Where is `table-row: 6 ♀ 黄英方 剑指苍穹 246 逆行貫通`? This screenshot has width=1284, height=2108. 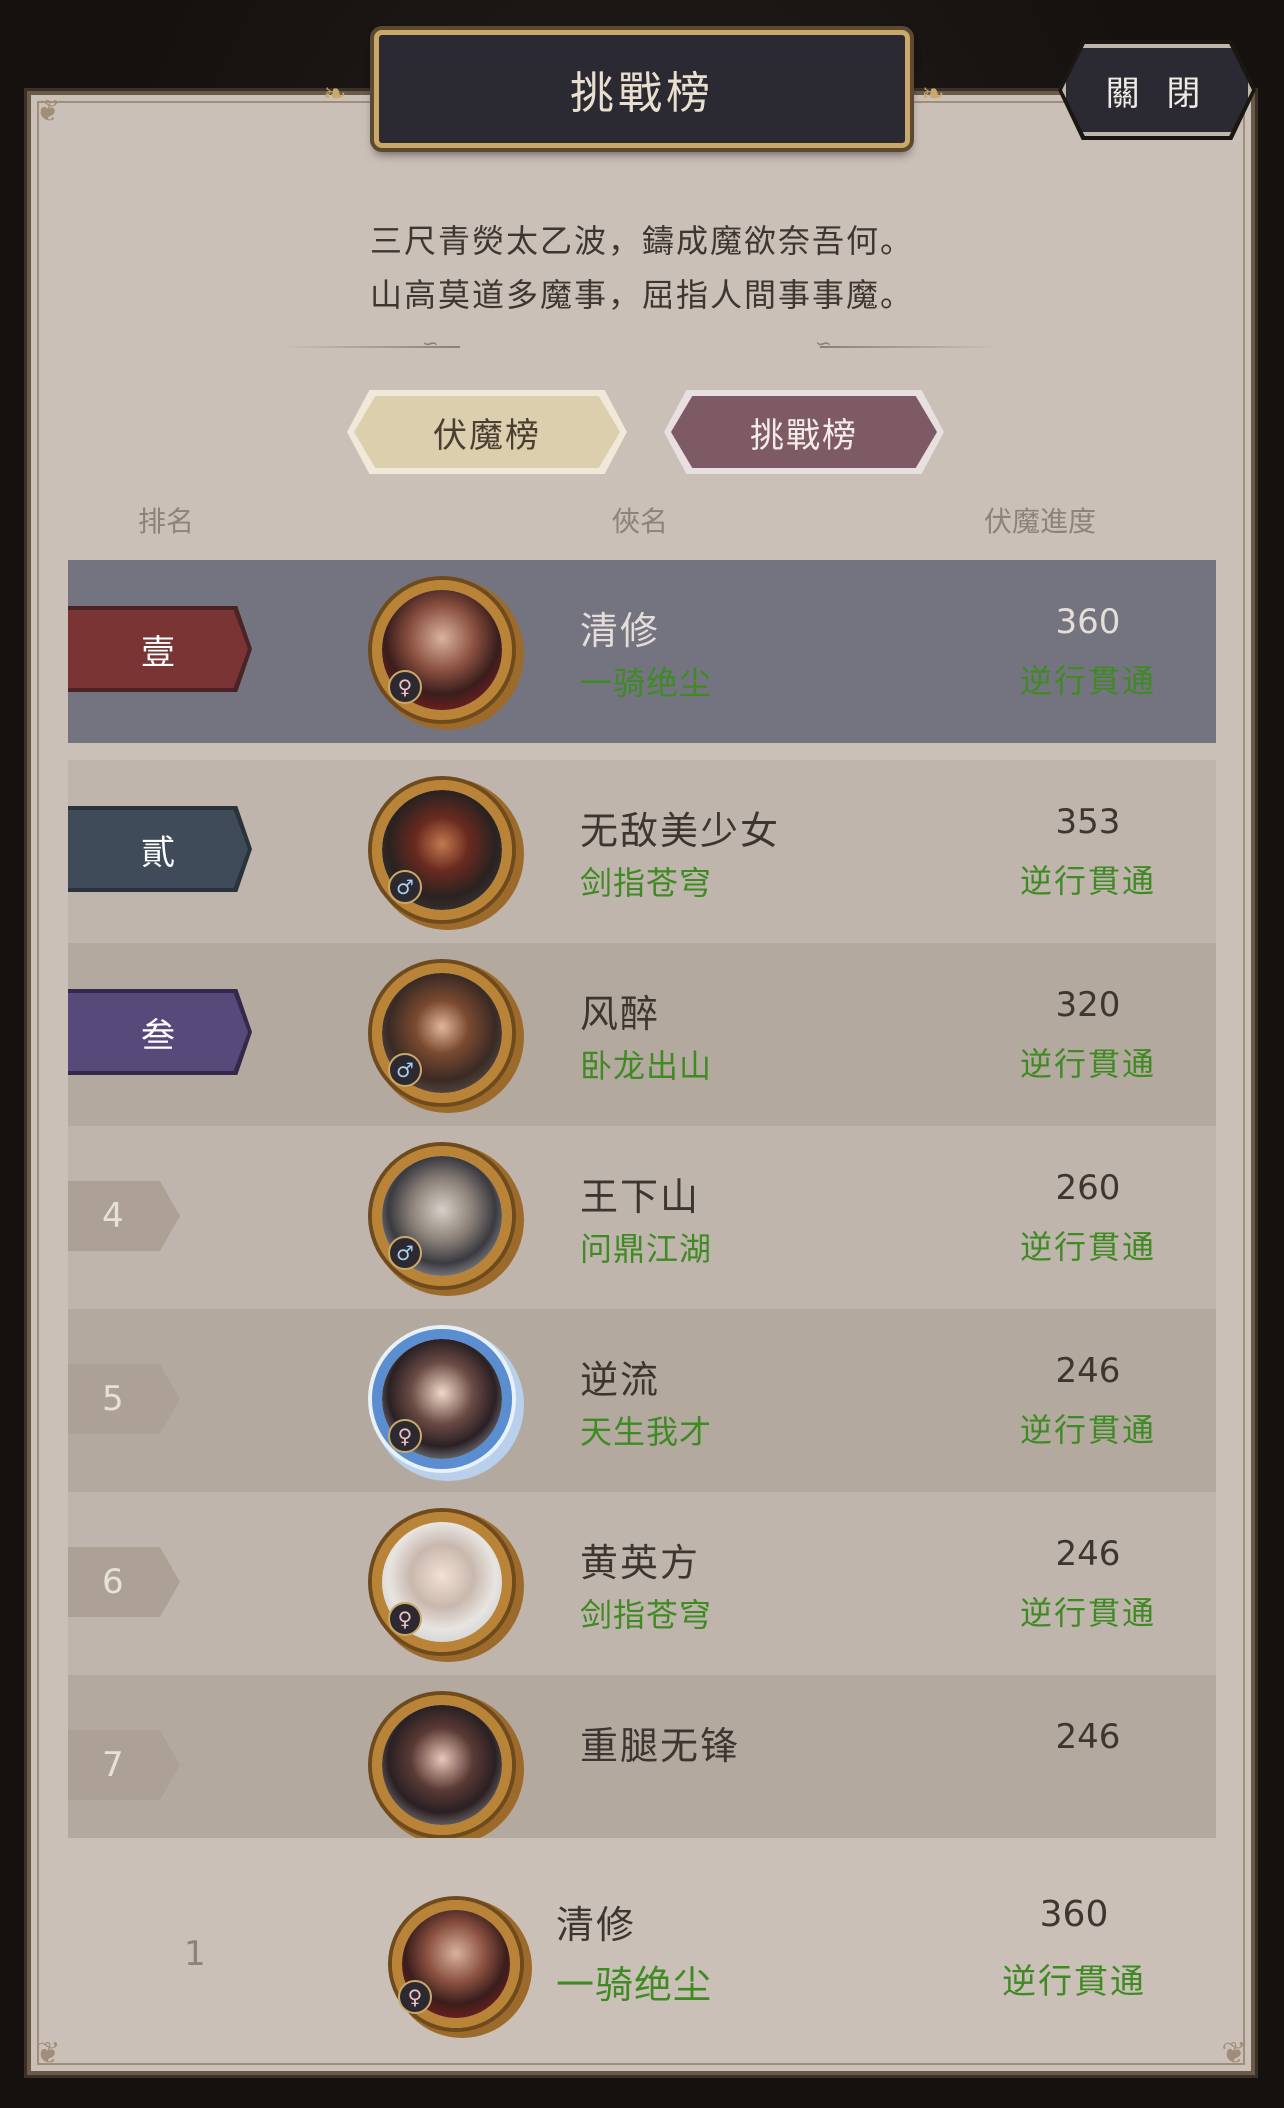 table-row: 6 ♀ 黄英方 剑指苍穹 246 逆行貫通 is located at coordinates (642, 1583).